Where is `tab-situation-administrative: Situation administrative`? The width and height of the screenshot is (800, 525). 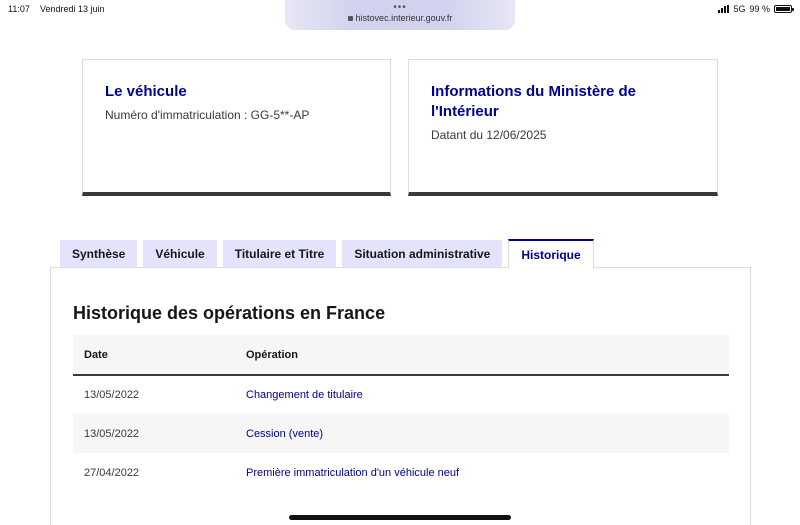
tab-situation-administrative: Situation administrative is located at coordinates (422, 254).